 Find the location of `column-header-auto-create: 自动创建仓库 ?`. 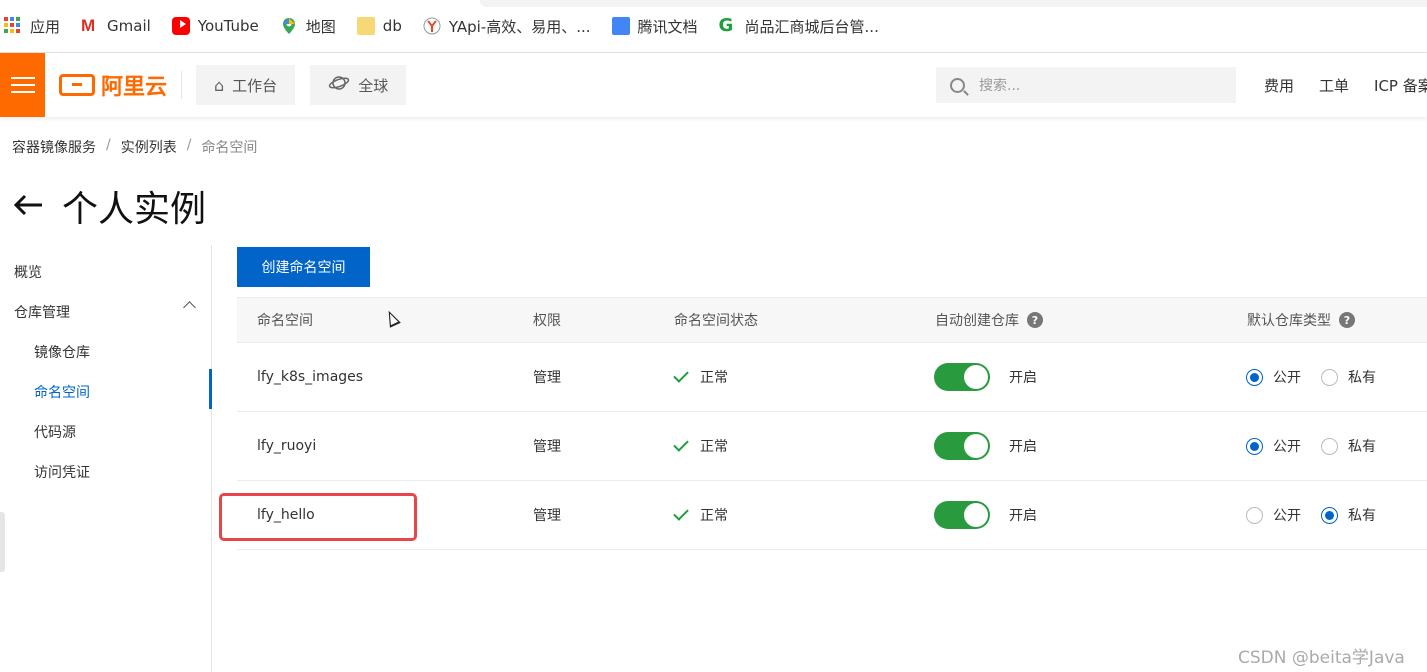

column-header-auto-create: 自动创建仓库 ? is located at coordinates (989, 320).